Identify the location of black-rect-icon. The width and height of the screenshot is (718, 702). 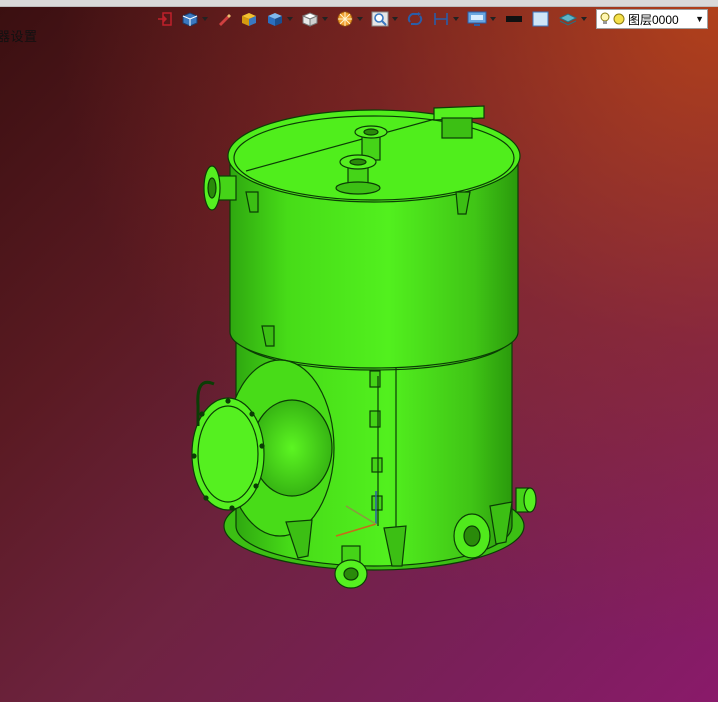
(514, 19).